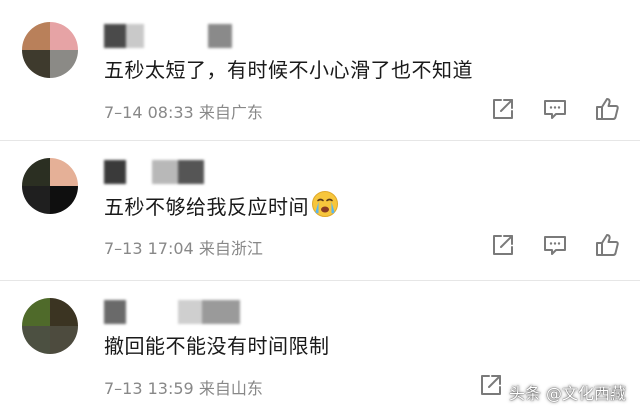  What do you see at coordinates (149, 112) in the screenshot?
I see `comment-time: 7–14 08:33` at bounding box center [149, 112].